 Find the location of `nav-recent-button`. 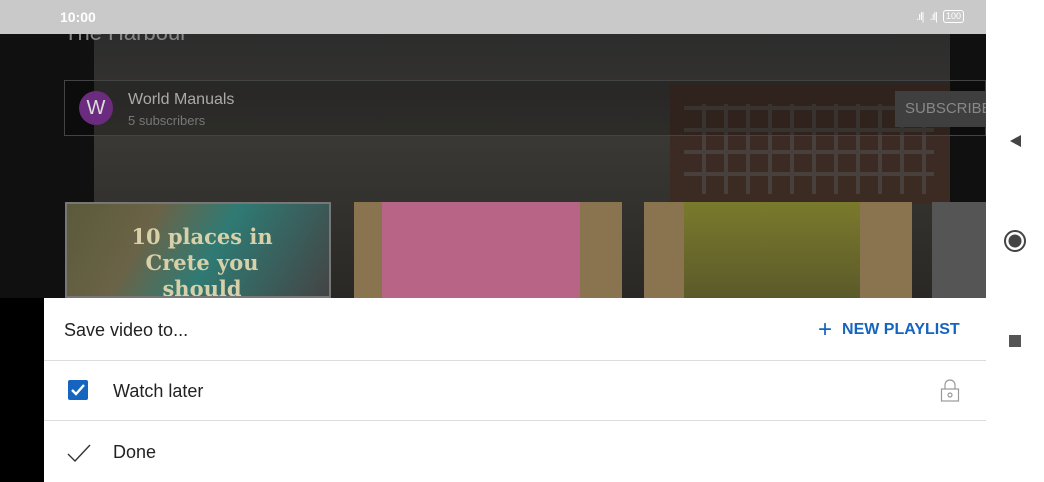

nav-recent-button is located at coordinates (1015, 341).